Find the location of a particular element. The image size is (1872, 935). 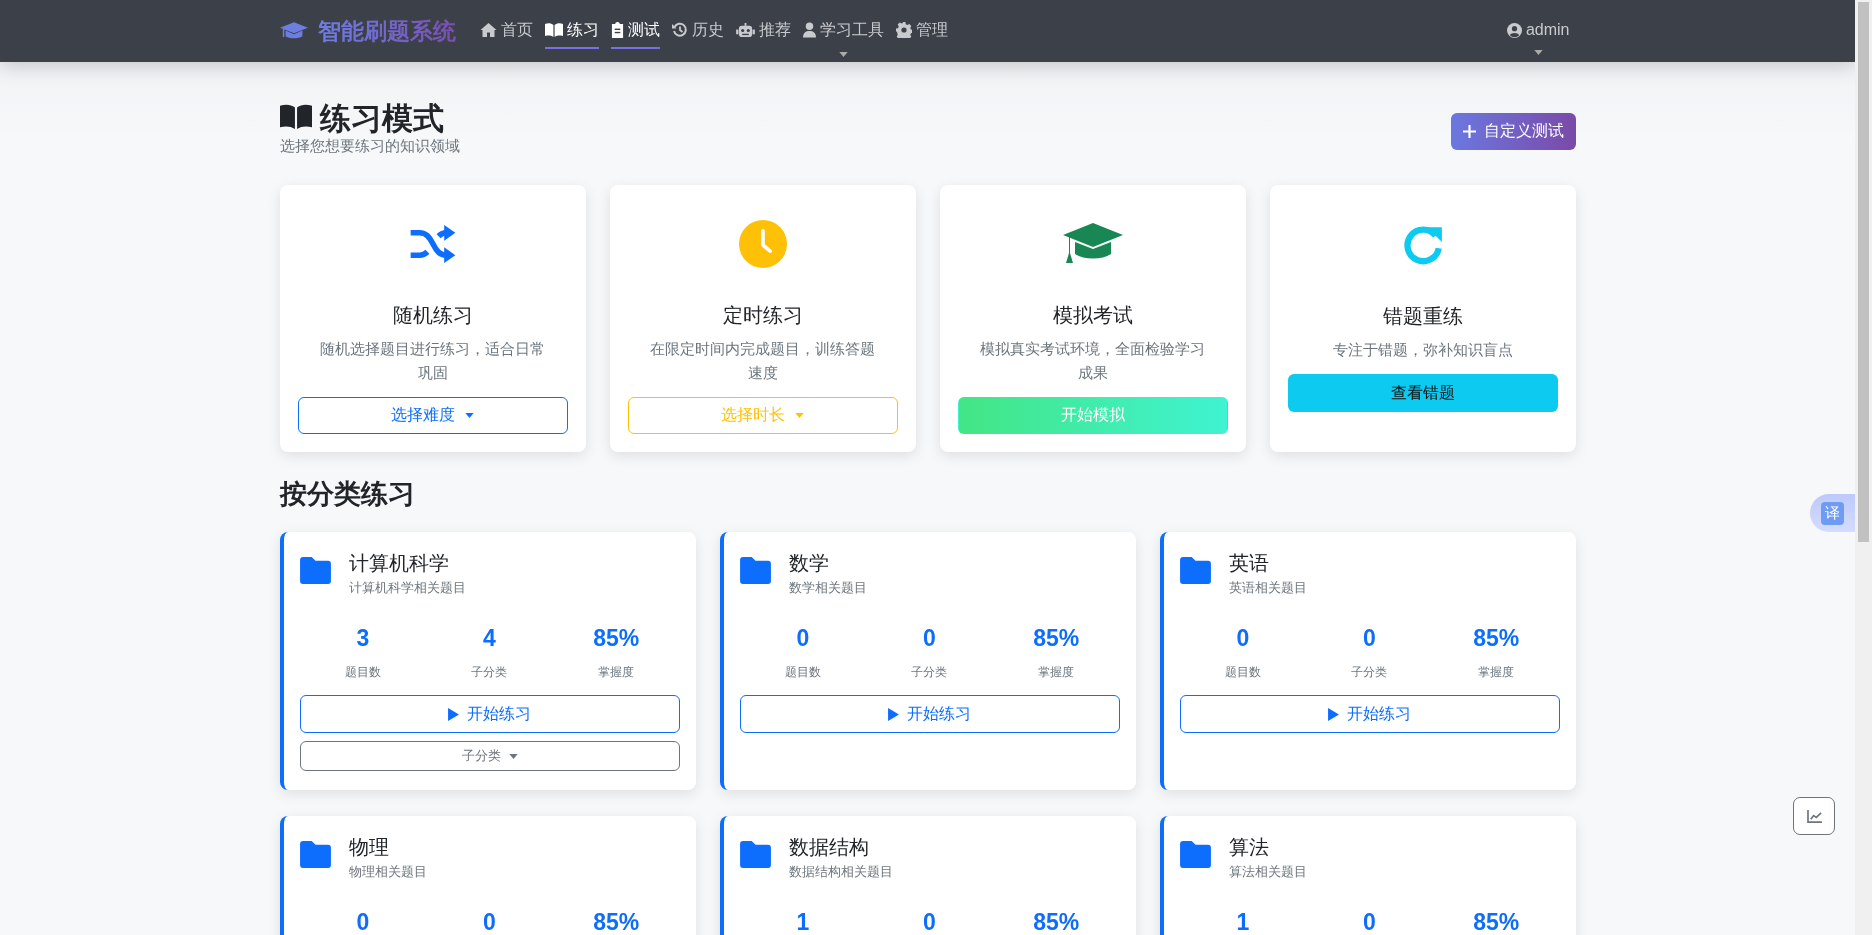

translate-button: 译 is located at coordinates (1832, 513).